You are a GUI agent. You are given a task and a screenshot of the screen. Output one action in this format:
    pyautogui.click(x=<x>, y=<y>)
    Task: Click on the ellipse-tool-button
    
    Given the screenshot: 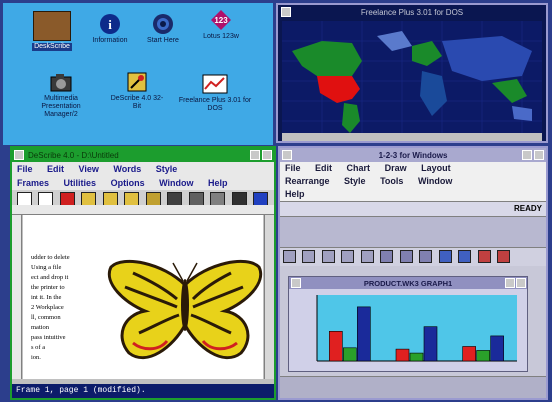 What is the action you would take?
    pyautogui.click(x=328, y=256)
    